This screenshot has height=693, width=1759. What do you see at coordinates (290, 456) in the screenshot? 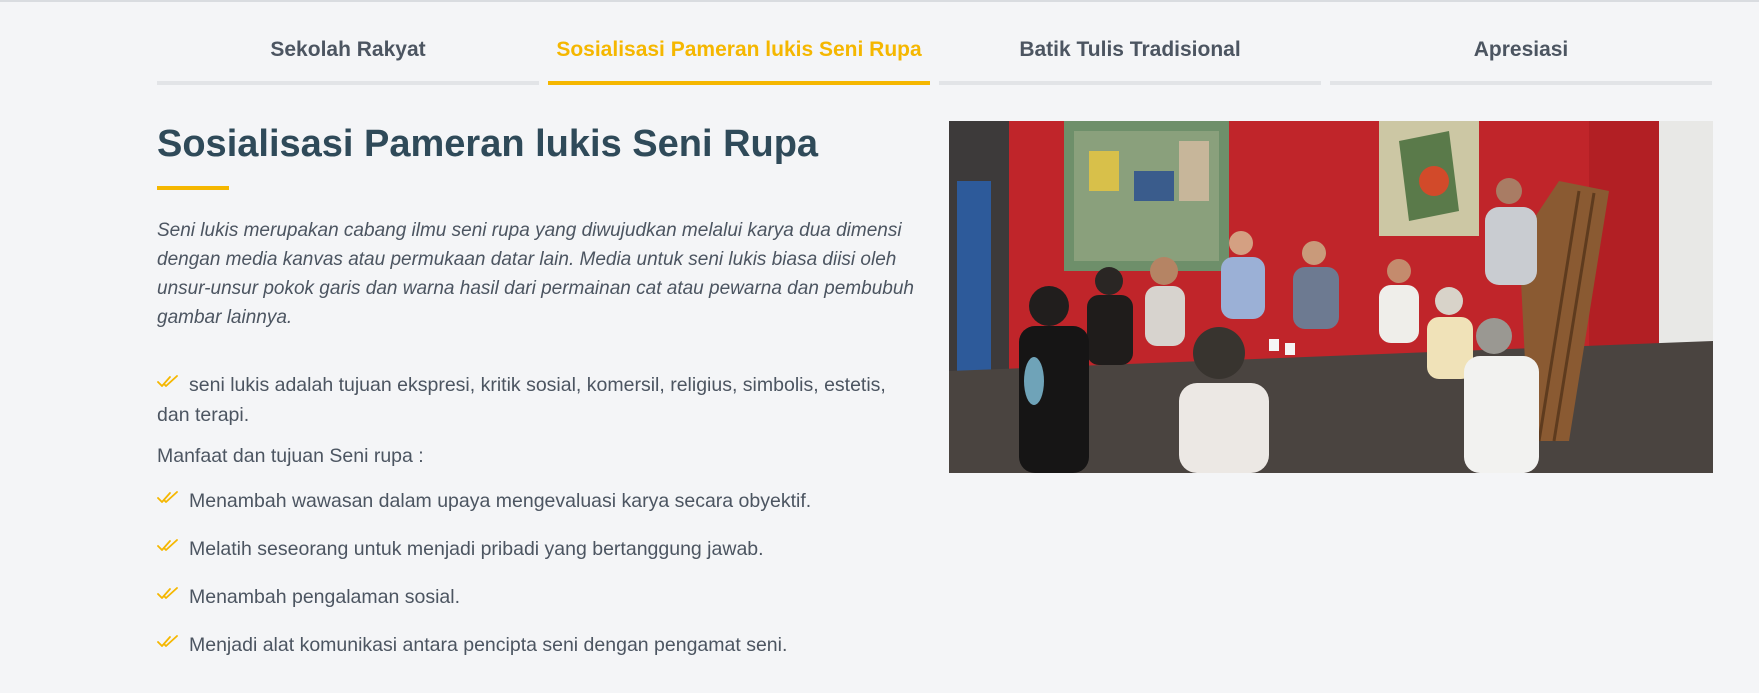
I see `benefits-heading: Manfaat dan tujuan Seni rupa :` at bounding box center [290, 456].